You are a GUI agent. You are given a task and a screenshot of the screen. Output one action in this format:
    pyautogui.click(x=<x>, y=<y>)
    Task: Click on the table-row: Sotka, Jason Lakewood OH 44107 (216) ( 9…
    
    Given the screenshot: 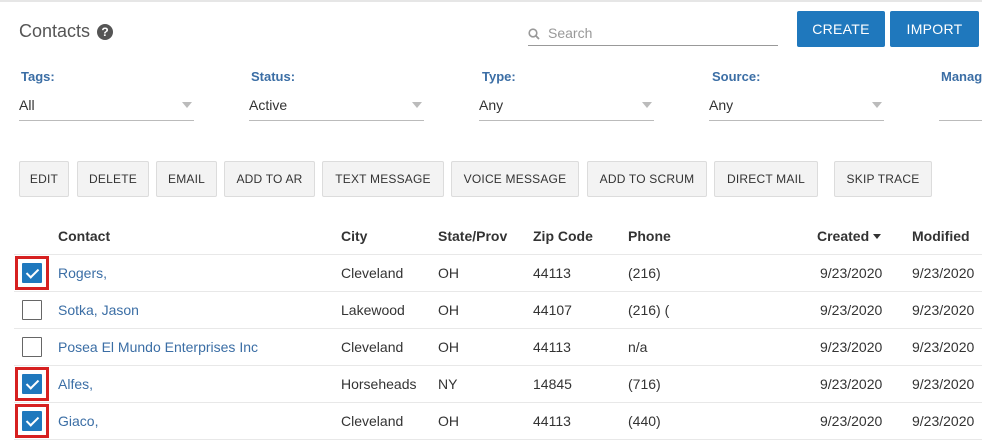 What is the action you would take?
    pyautogui.click(x=498, y=310)
    